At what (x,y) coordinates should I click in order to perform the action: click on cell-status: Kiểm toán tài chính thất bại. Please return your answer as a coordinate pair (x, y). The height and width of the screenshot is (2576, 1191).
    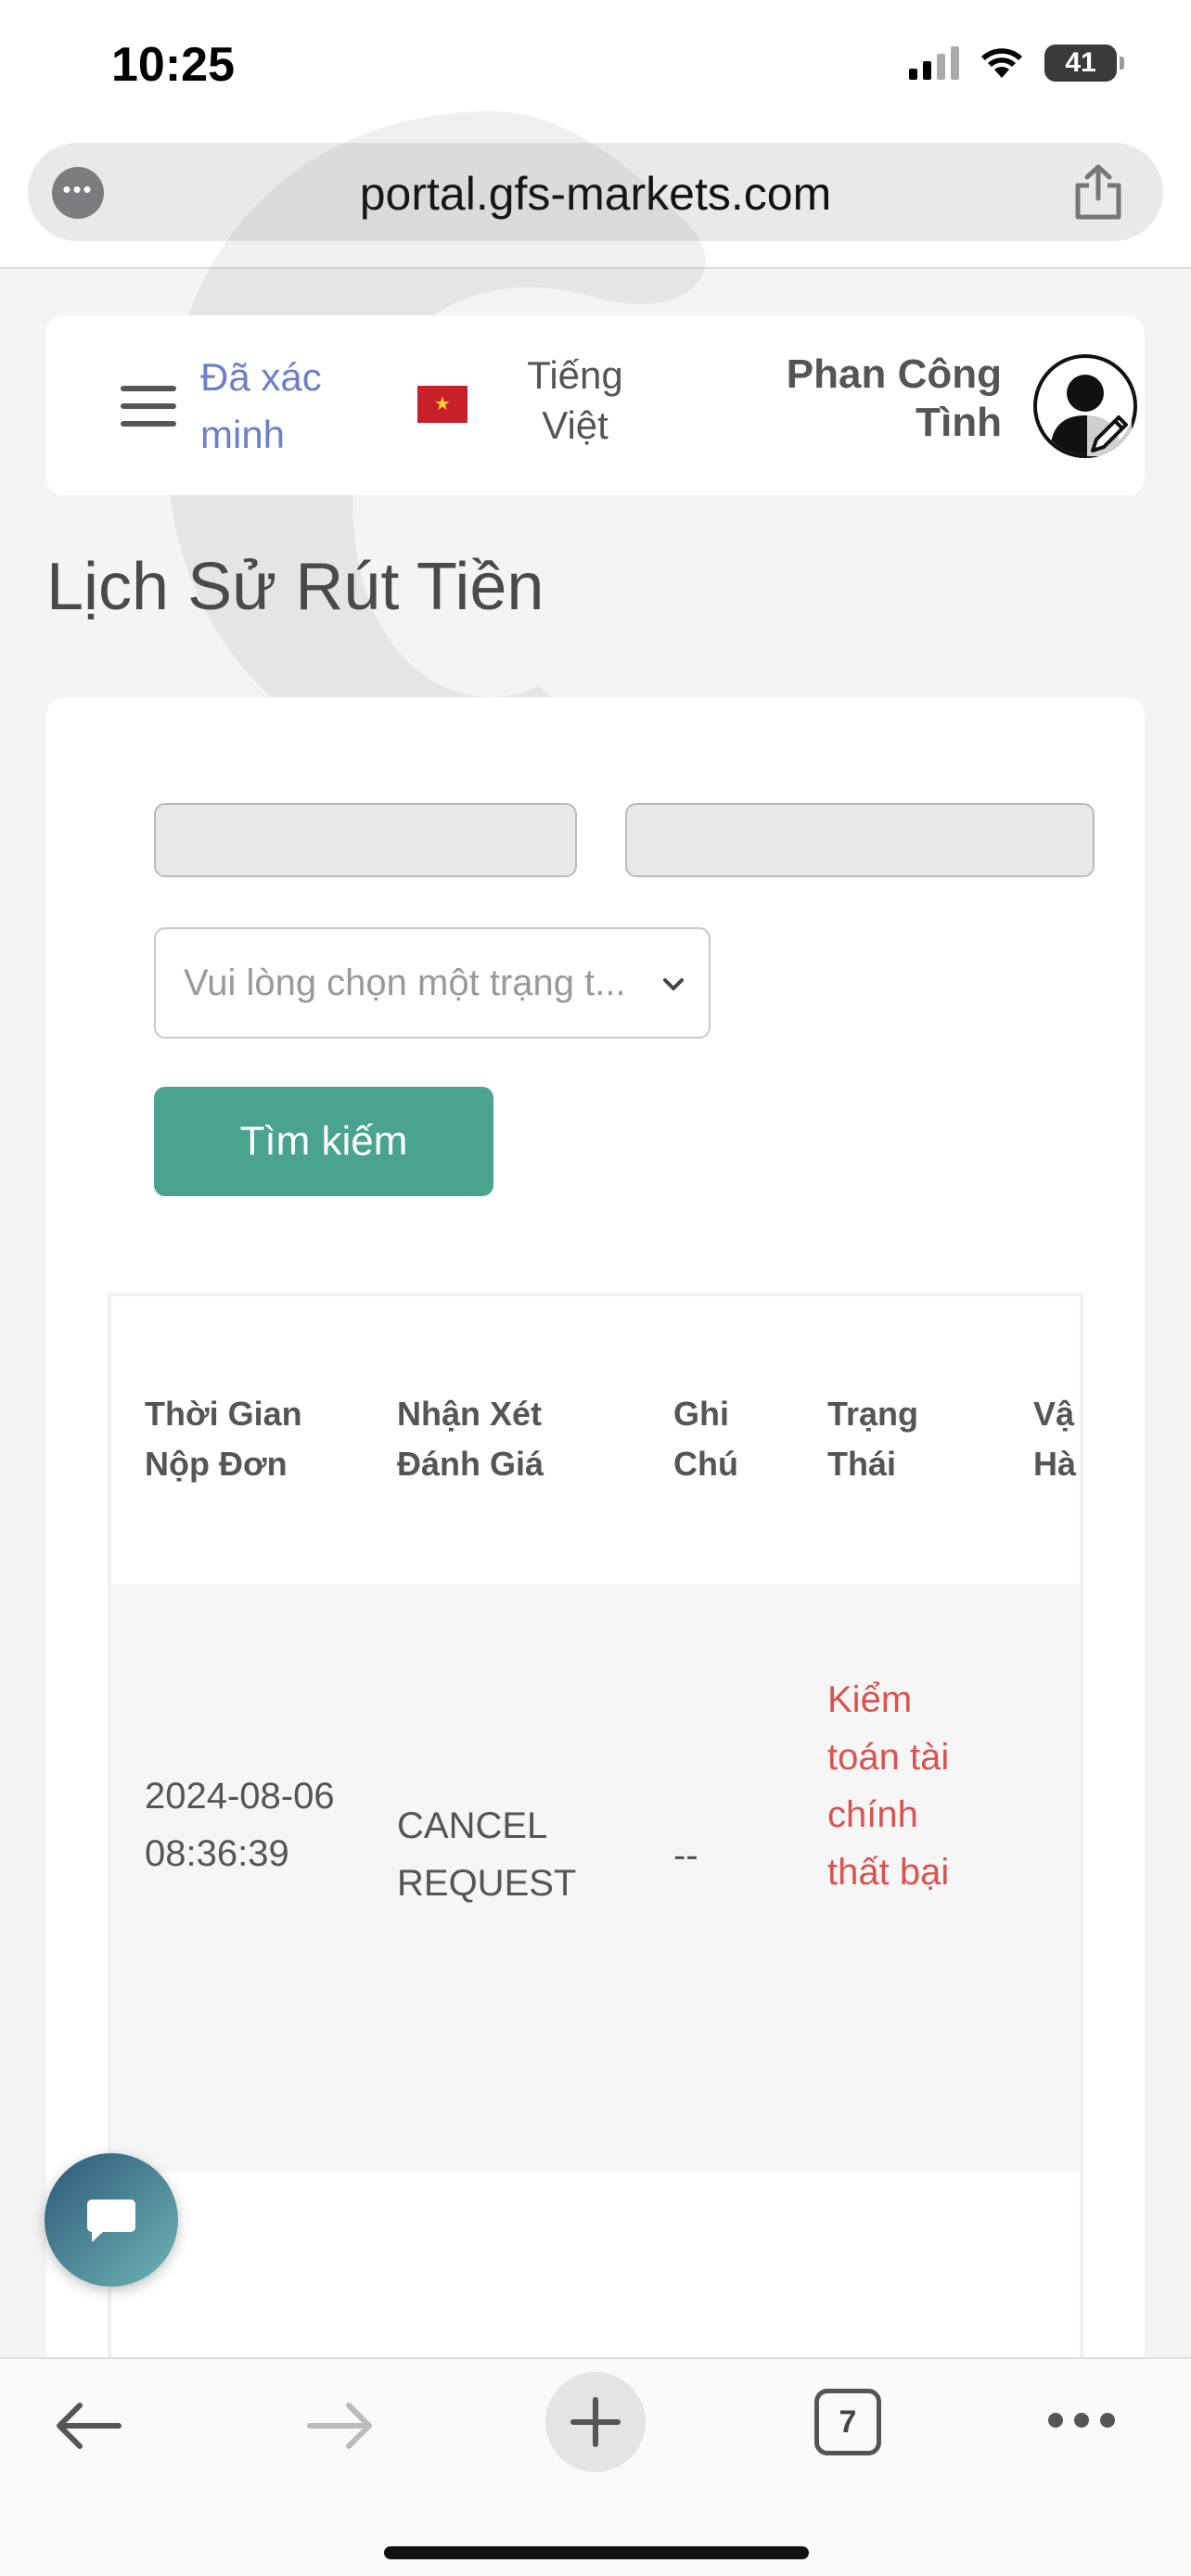
    Looking at the image, I should click on (888, 1786).